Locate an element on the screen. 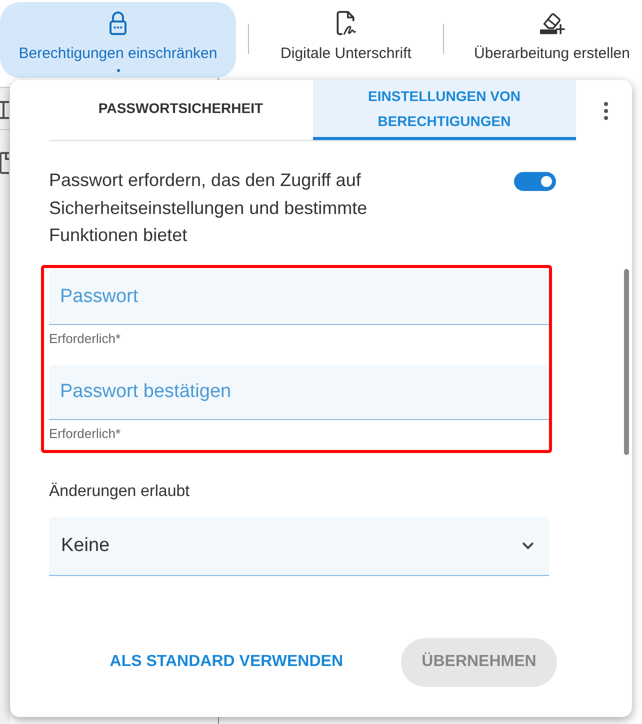 The height and width of the screenshot is (724, 642). field-label: Änderungen erlaubt is located at coordinates (119, 492).